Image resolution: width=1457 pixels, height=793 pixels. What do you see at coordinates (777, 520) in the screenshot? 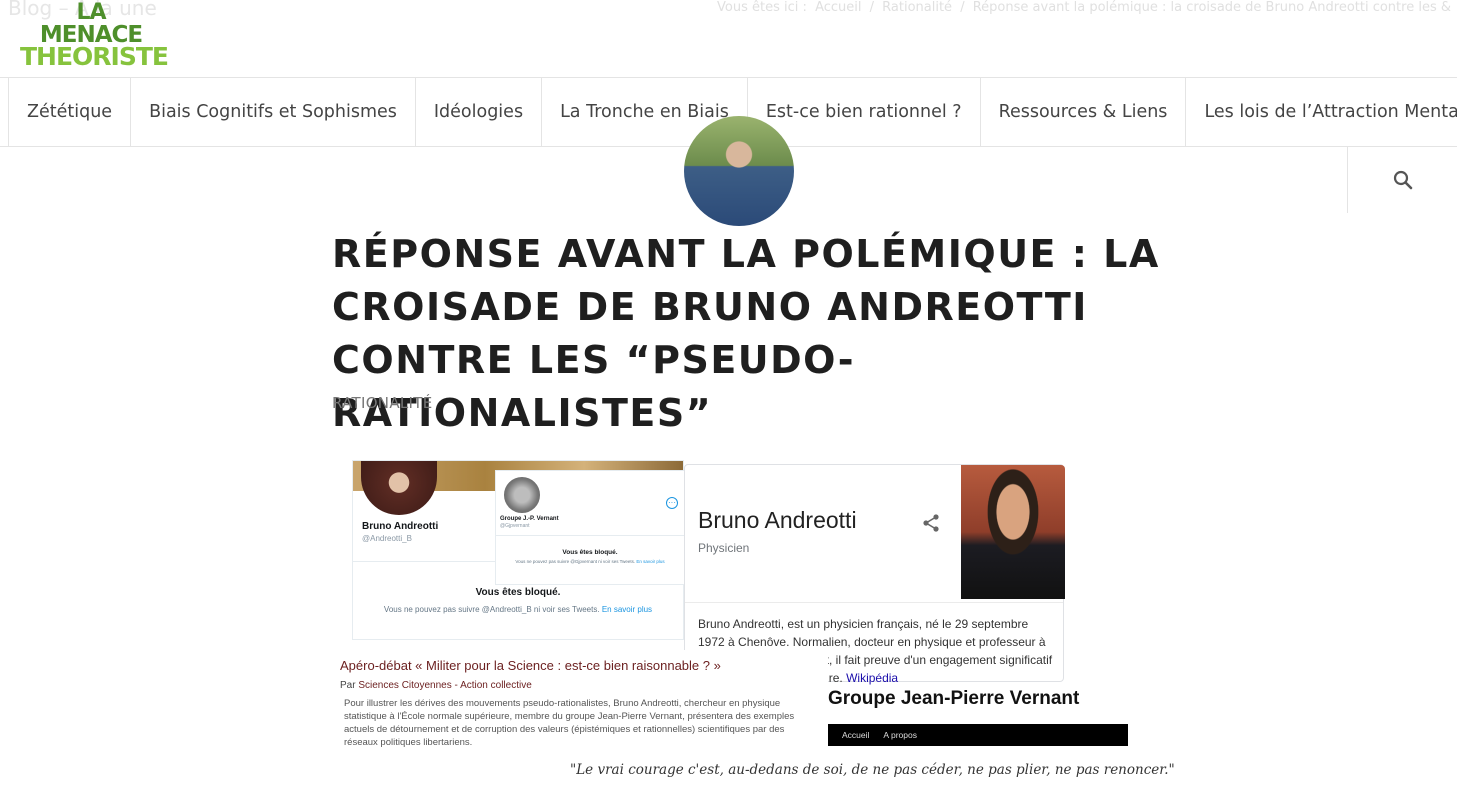
I see `panel-name: Bruno Andreotti` at bounding box center [777, 520].